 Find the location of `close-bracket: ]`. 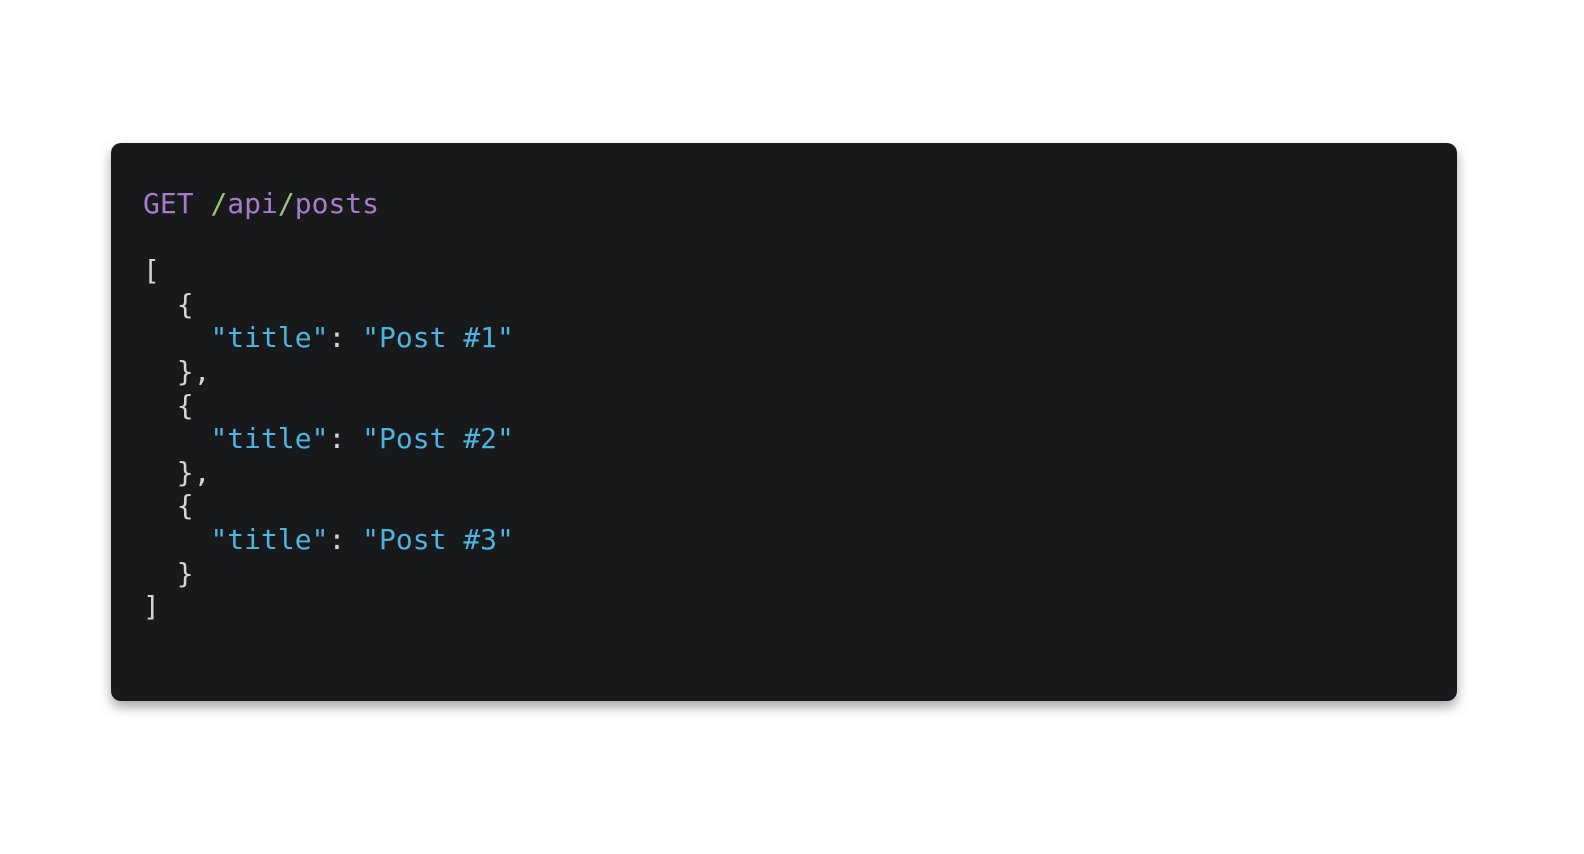

close-bracket: ] is located at coordinates (151, 607).